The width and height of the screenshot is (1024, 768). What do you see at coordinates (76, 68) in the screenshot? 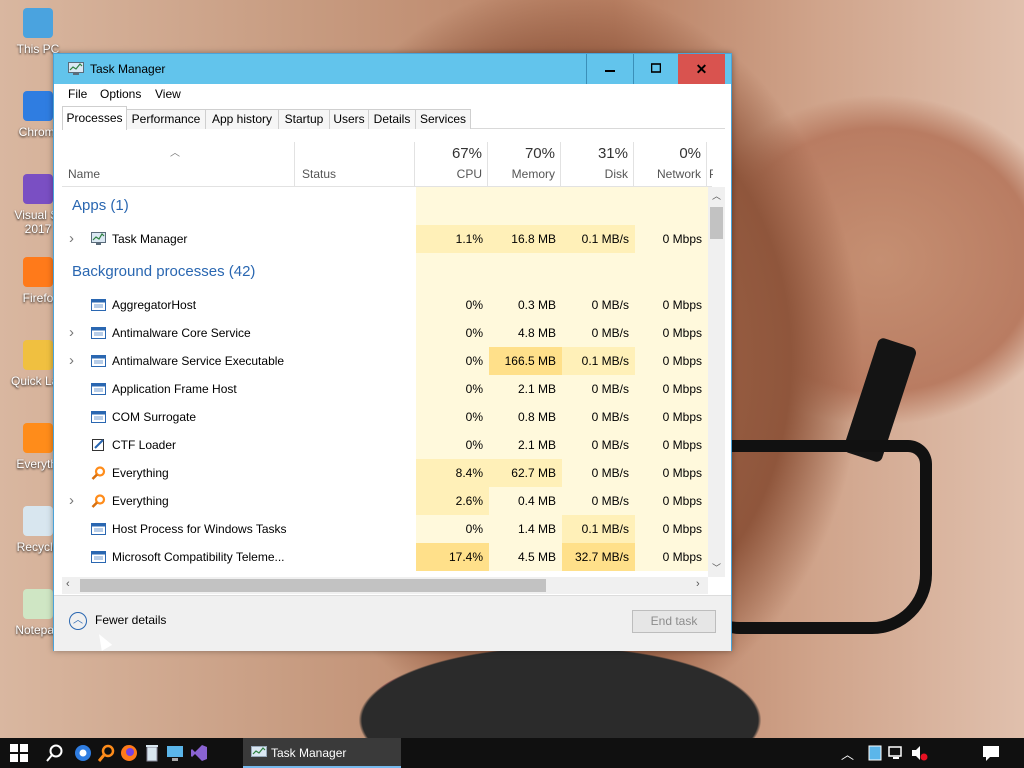
I see `task-manager-icon` at bounding box center [76, 68].